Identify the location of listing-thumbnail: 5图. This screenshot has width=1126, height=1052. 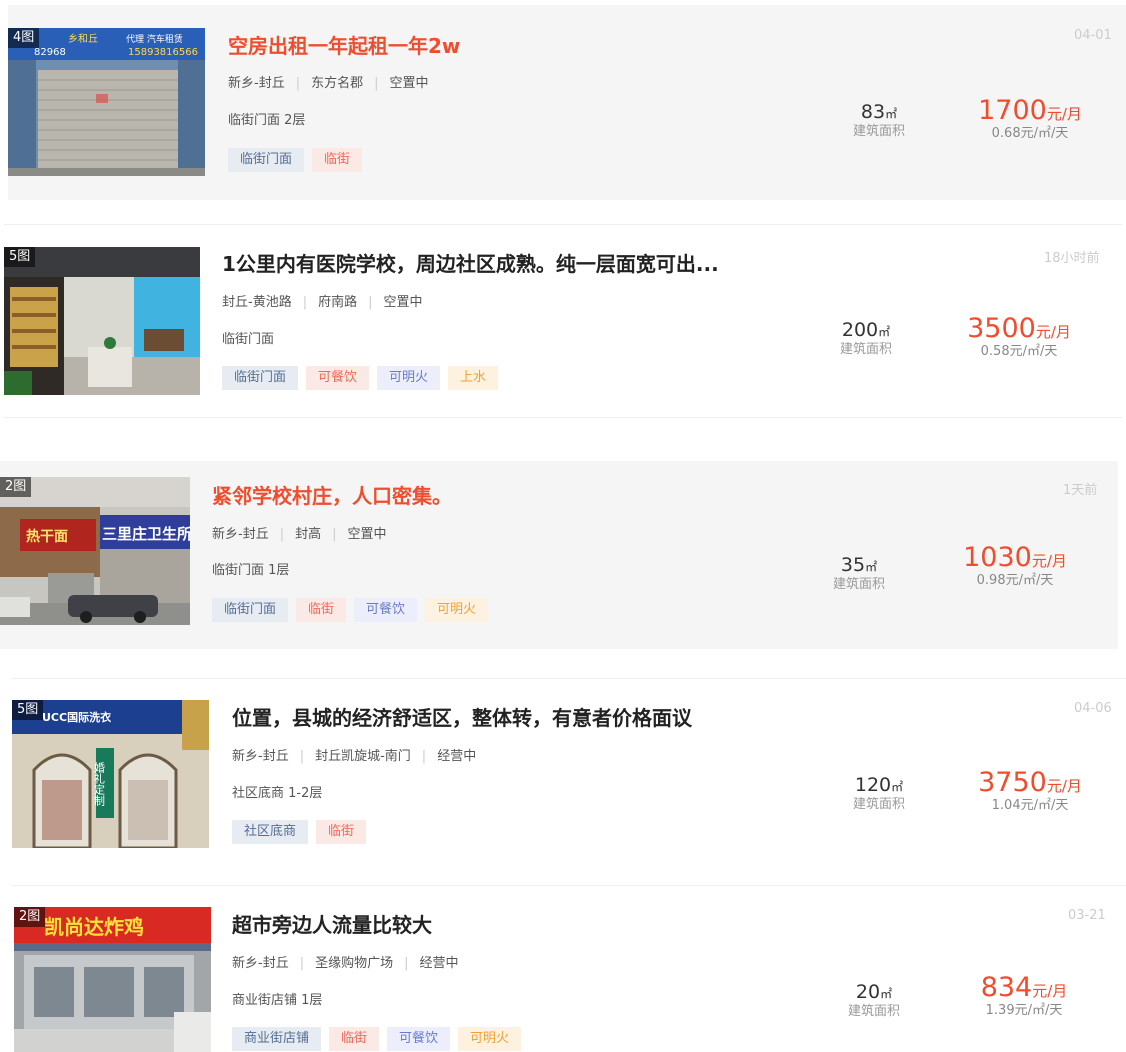
(102, 321).